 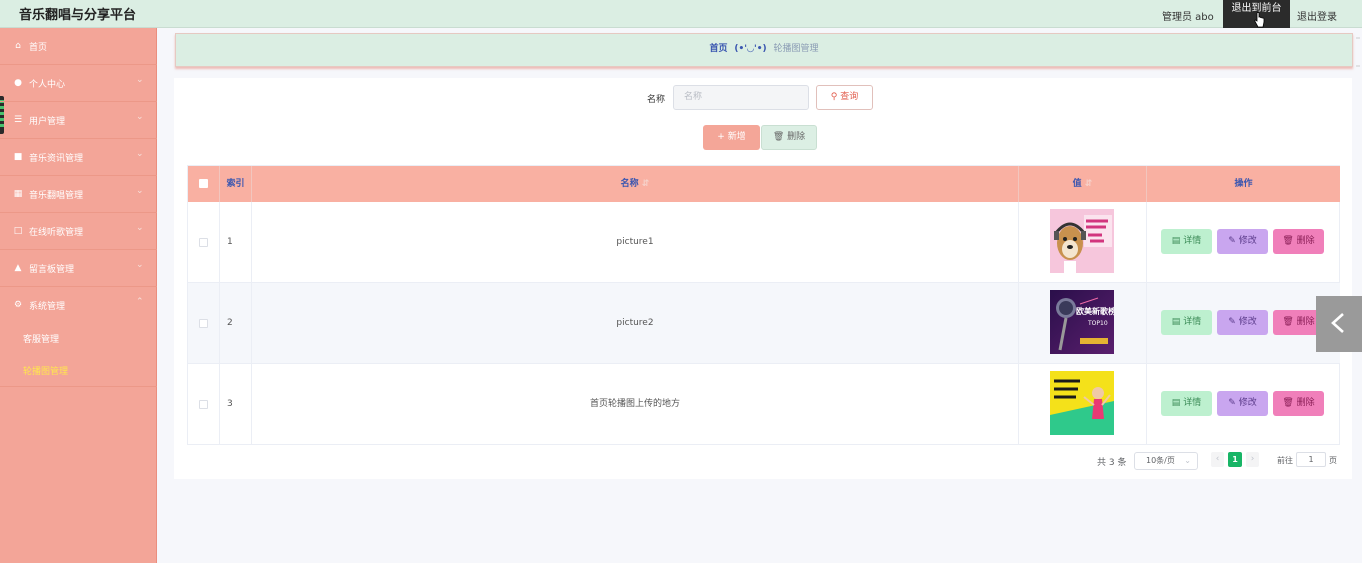 What do you see at coordinates (635, 242) in the screenshot?
I see `row-name: picture1` at bounding box center [635, 242].